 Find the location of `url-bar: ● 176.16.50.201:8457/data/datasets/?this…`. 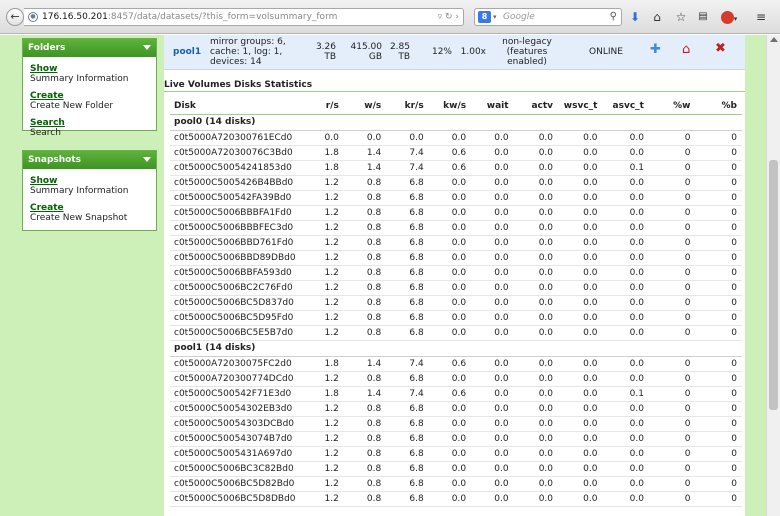

url-bar: ● 176.16.50.201:8457/data/datasets/?this… is located at coordinates (244, 17).